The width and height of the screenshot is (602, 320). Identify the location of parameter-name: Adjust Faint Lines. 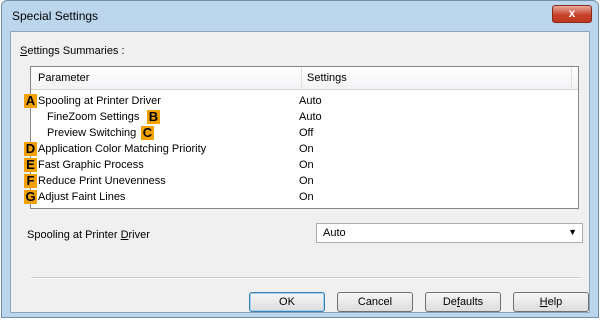
(82, 197).